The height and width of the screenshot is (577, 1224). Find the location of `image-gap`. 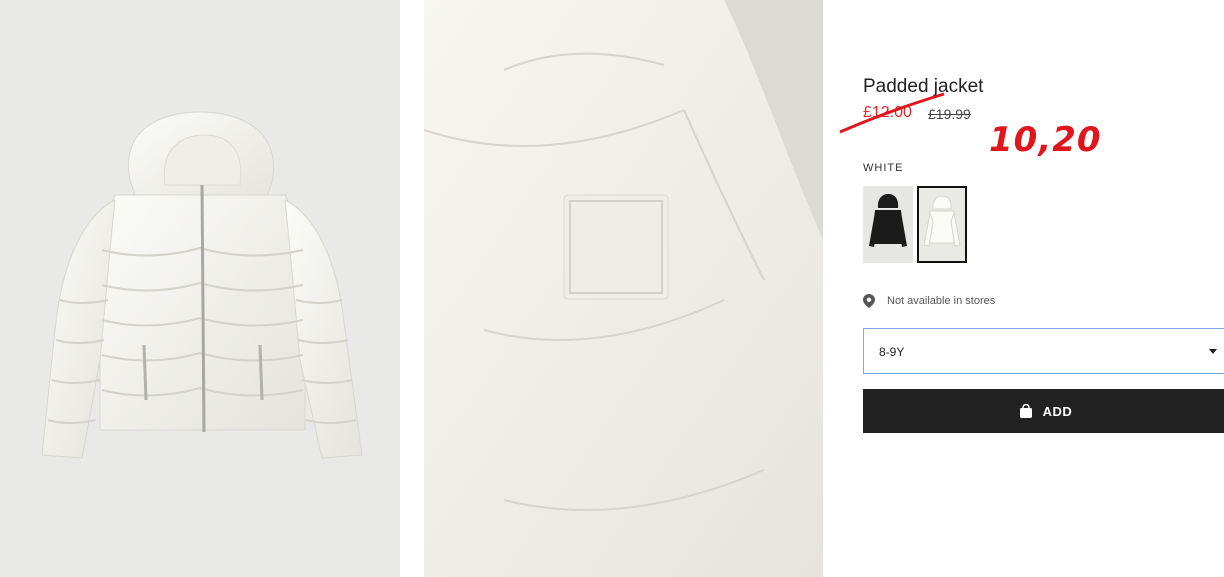

image-gap is located at coordinates (412, 288).